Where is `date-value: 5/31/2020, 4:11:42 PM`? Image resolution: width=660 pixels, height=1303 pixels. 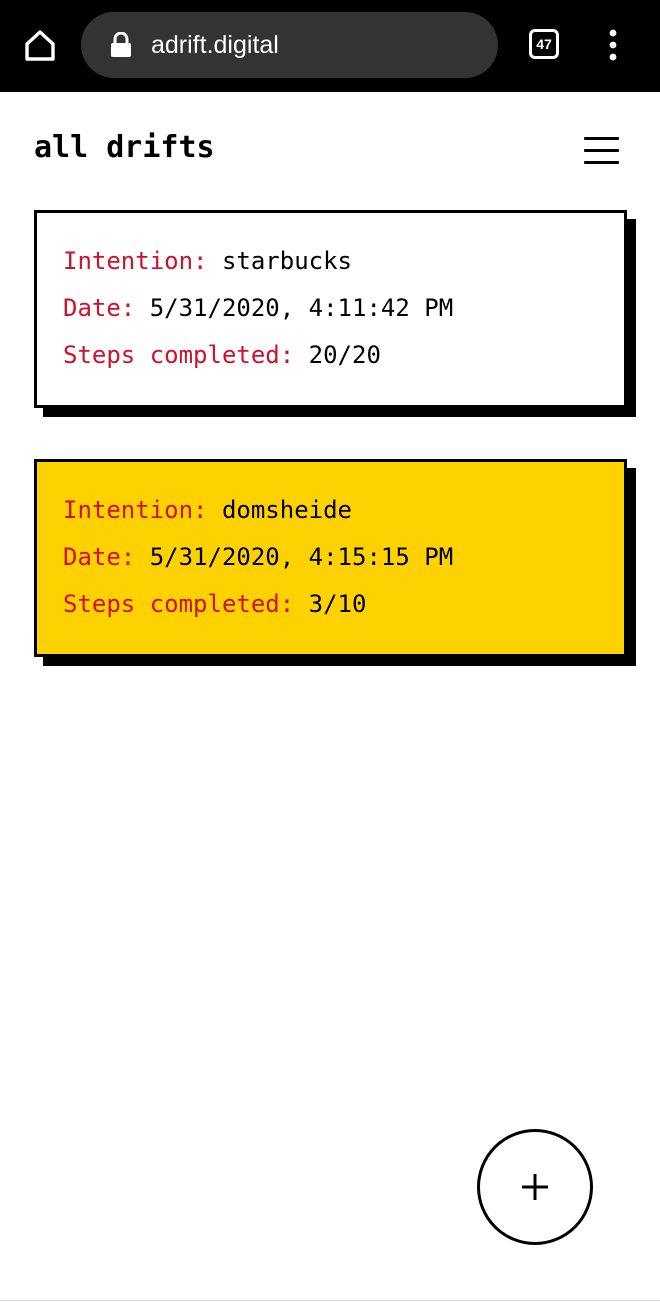
date-value: 5/31/2020, 4:11:42 PM is located at coordinates (301, 308).